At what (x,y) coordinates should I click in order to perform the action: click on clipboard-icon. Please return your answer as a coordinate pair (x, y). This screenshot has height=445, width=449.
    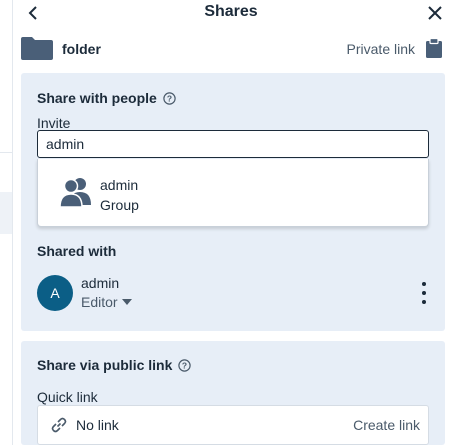
    Looking at the image, I should click on (434, 48).